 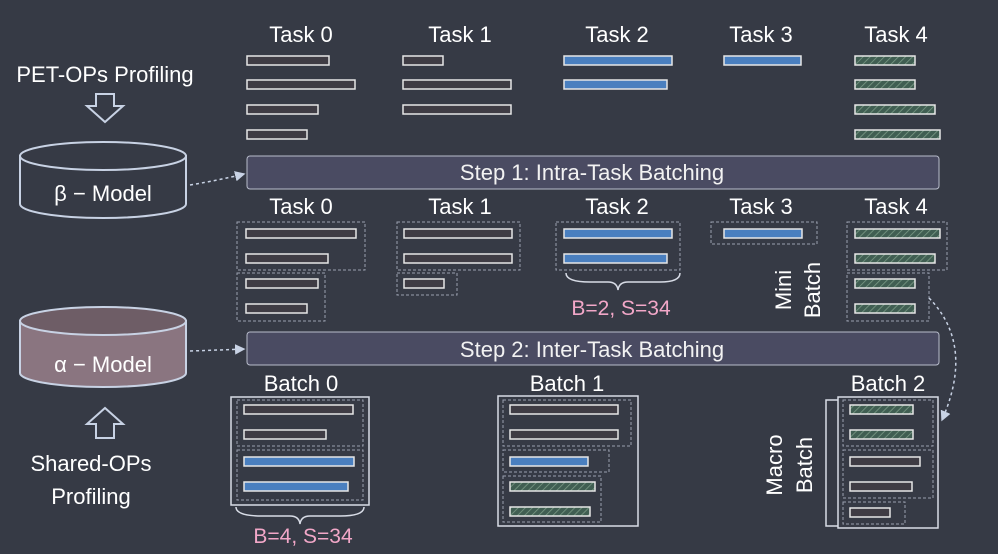 I want to click on beta-to-step1-connector, so click(x=217, y=178).